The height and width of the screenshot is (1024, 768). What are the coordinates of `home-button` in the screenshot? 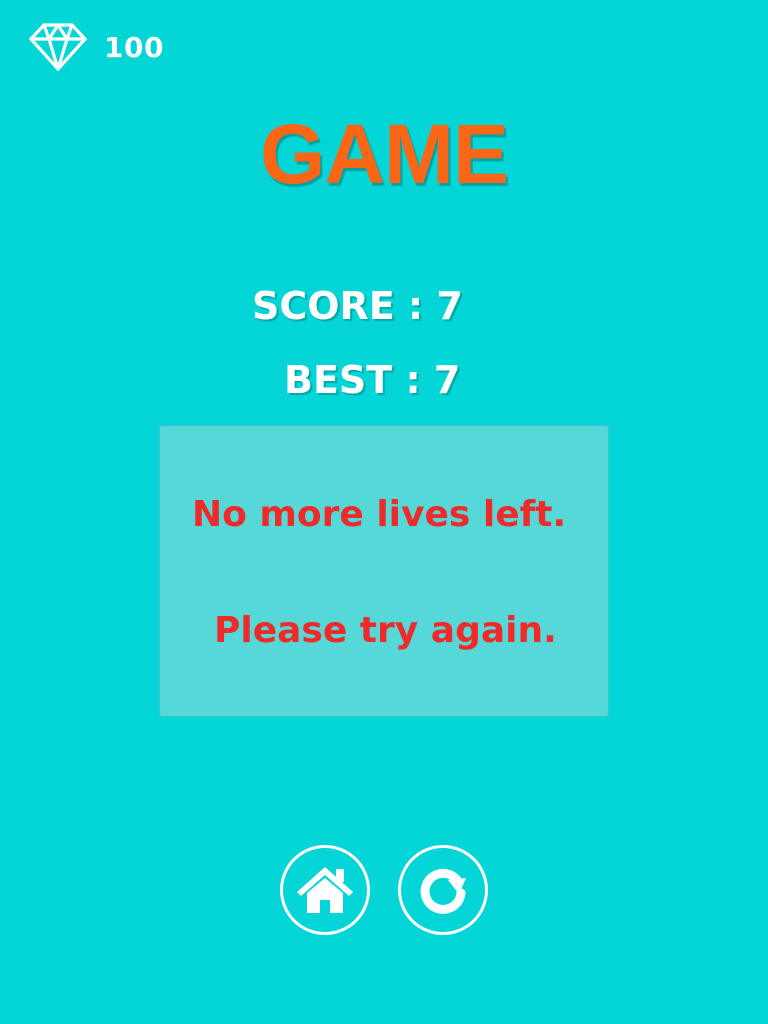 It's located at (325, 890).